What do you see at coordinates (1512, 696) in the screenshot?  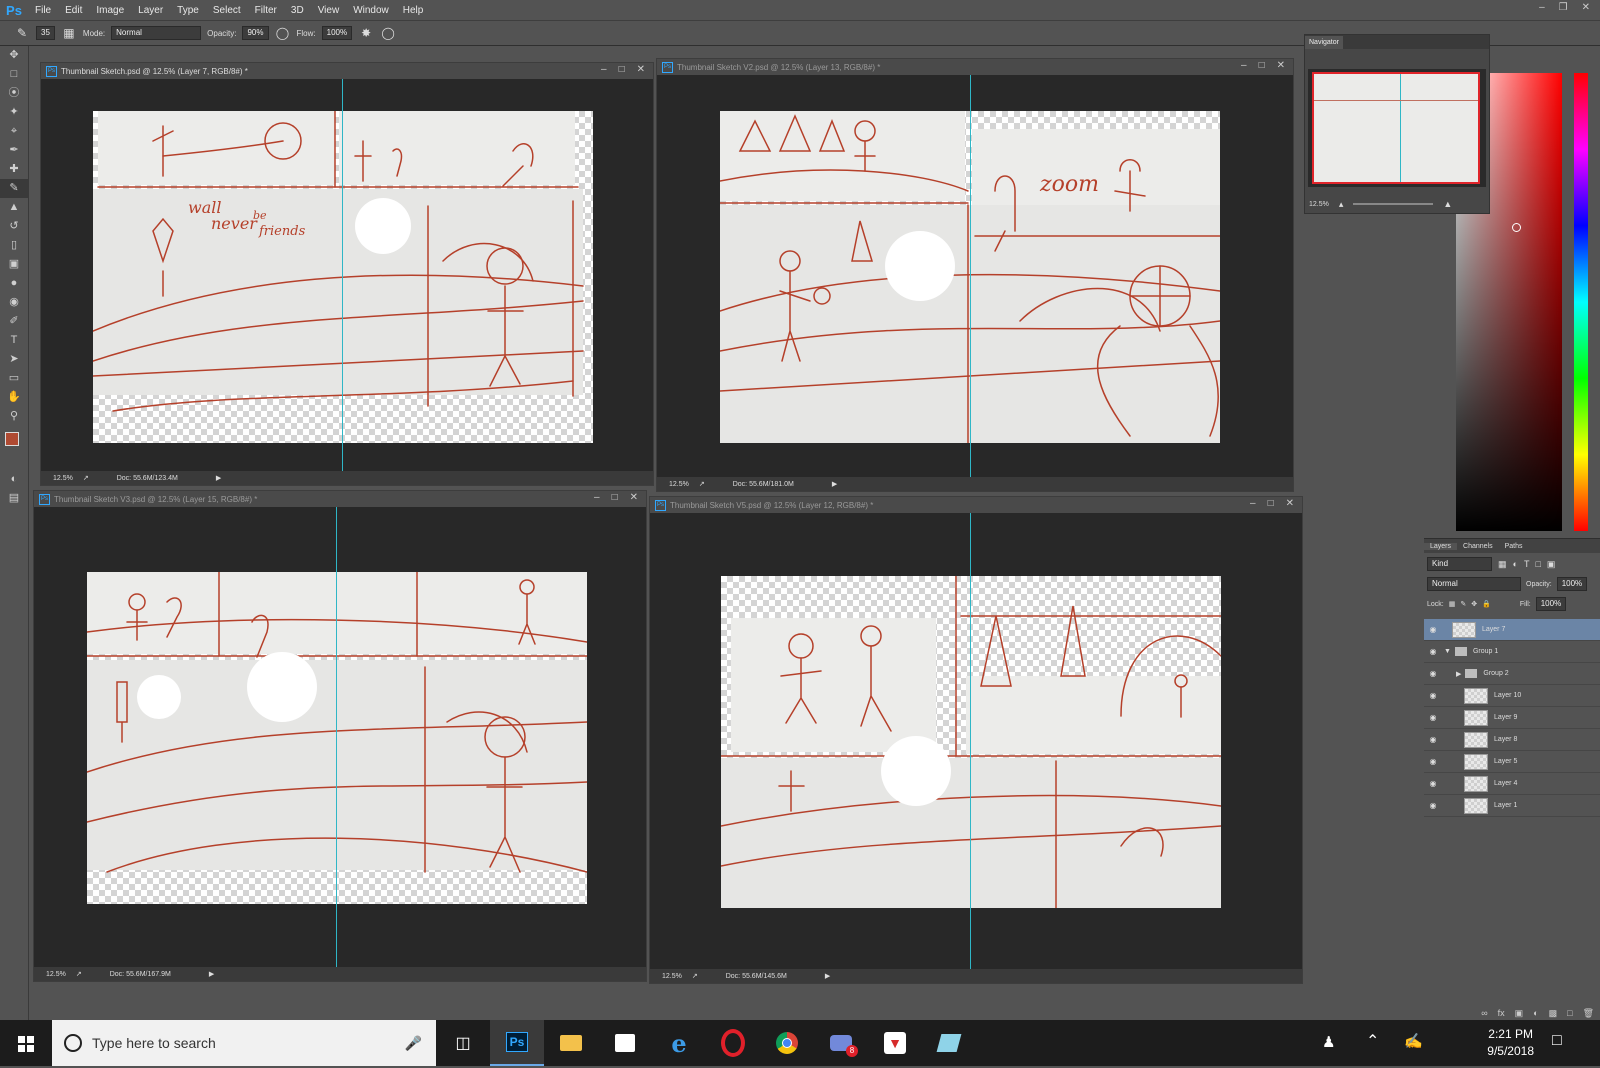 I see `layer-row-layer-10: ◉ Layer 10` at bounding box center [1512, 696].